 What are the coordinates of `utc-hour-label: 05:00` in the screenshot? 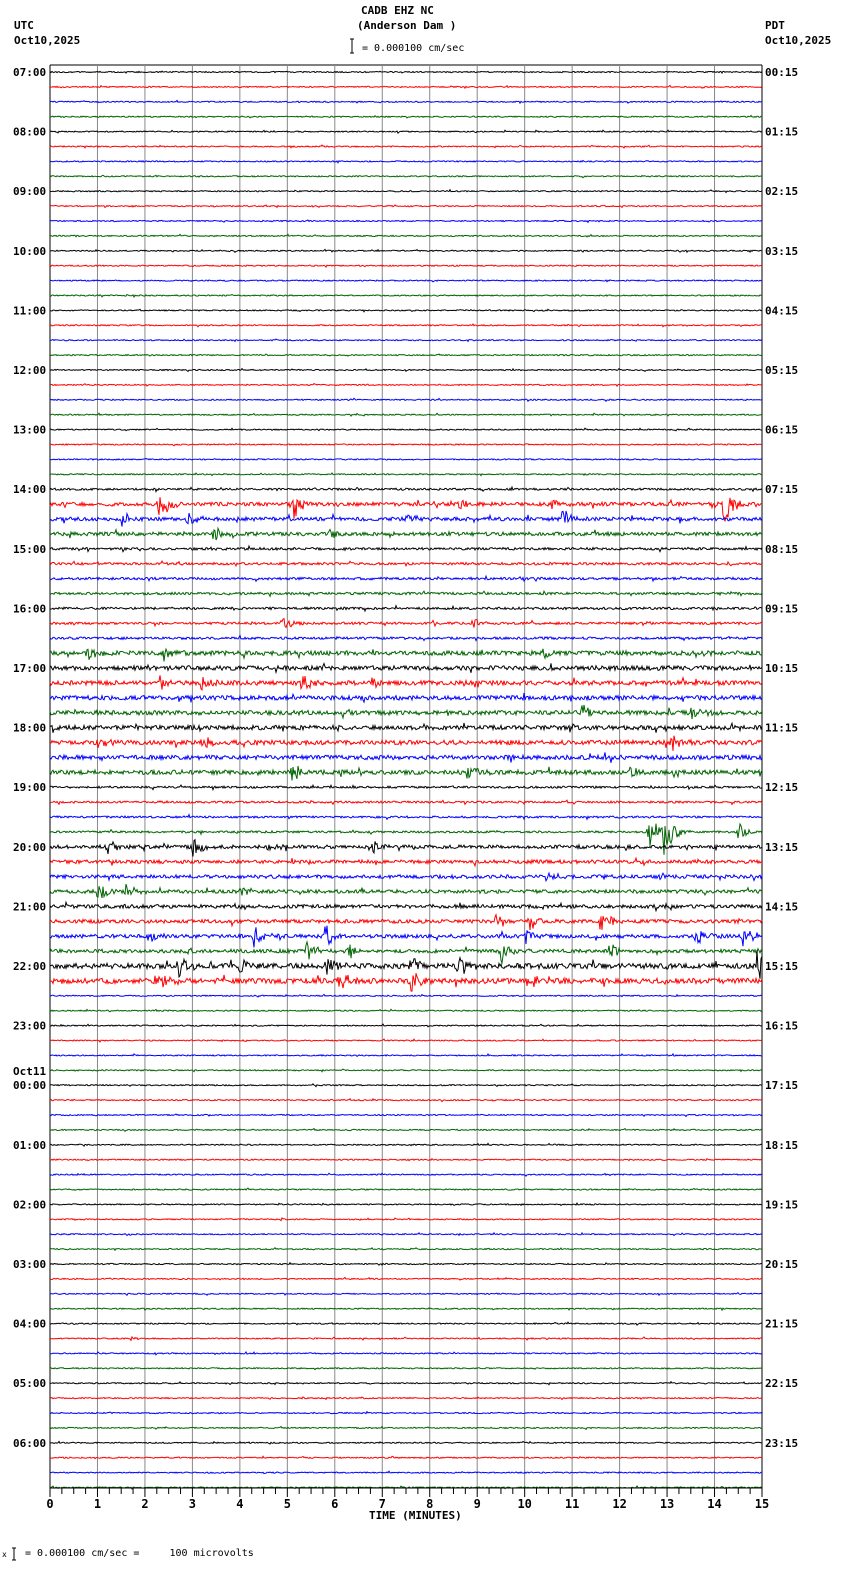 It's located at (29, 1383).